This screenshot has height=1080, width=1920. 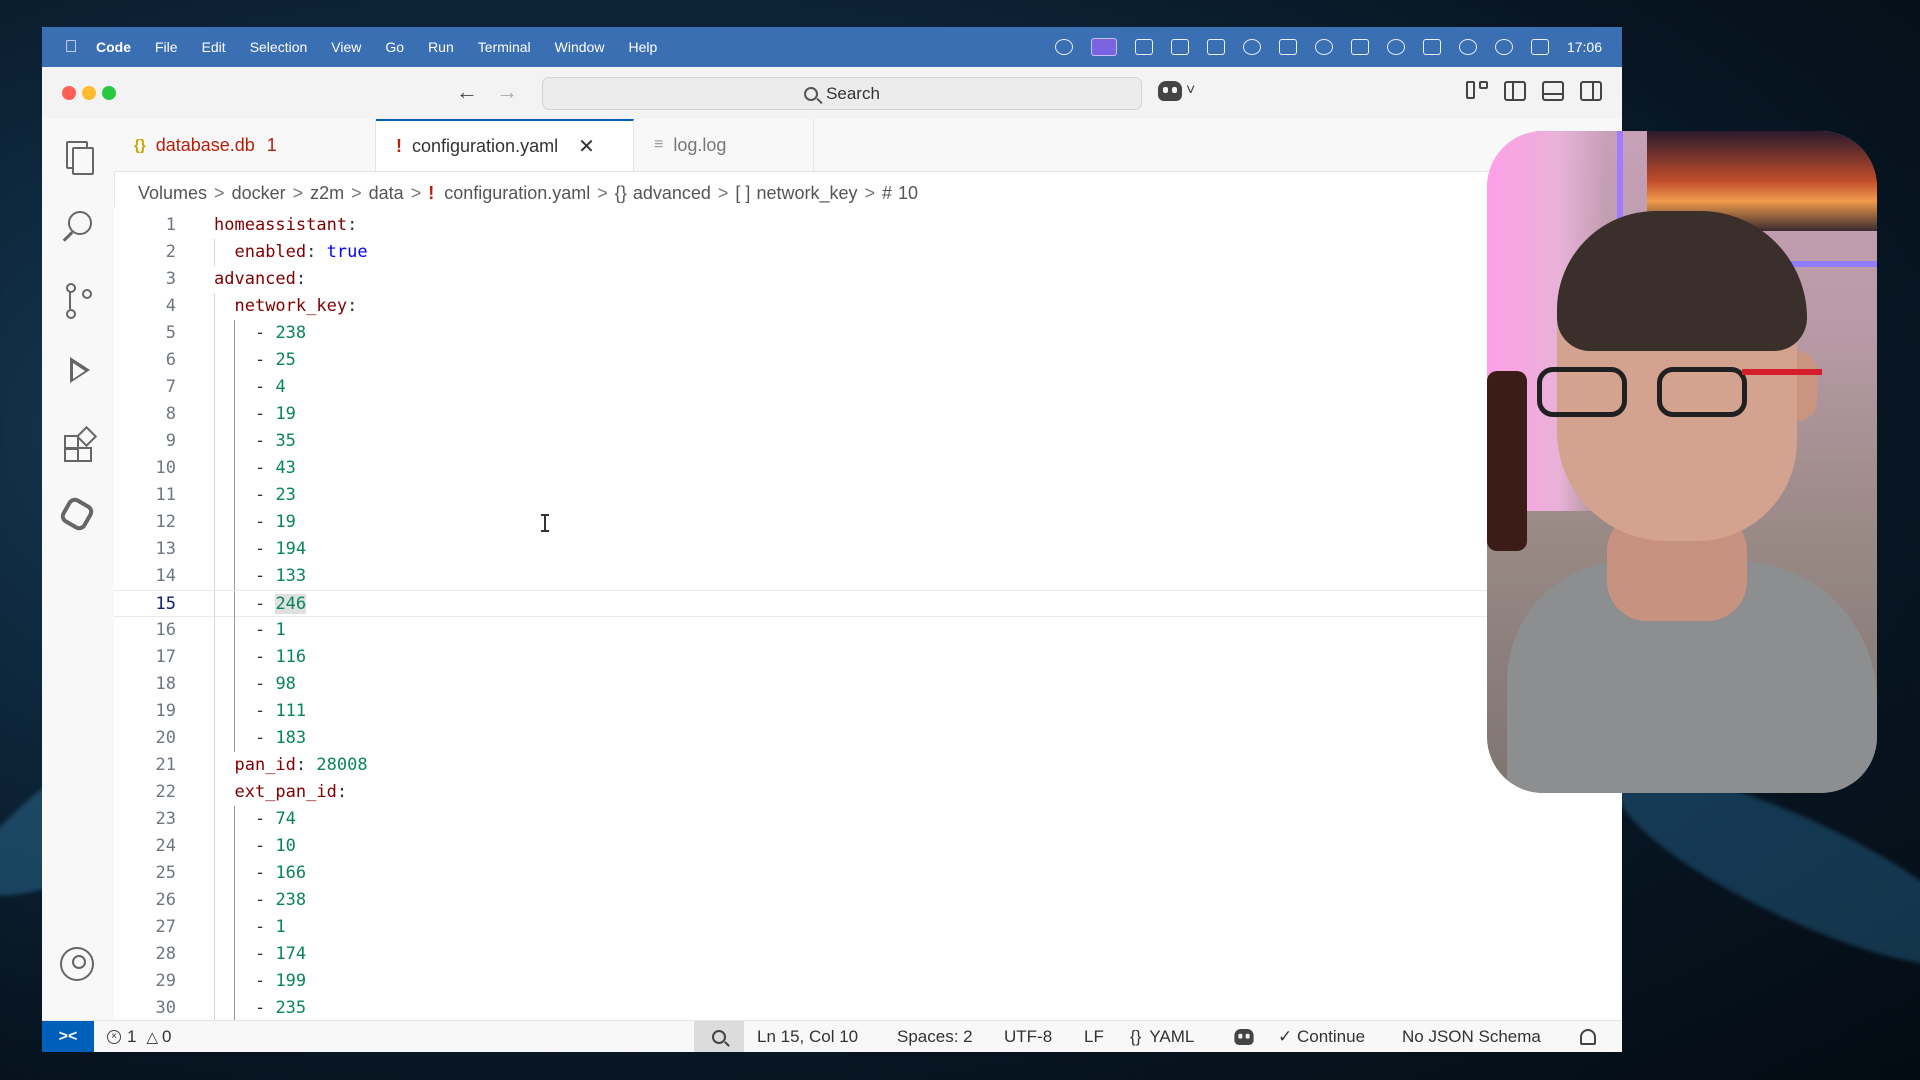 What do you see at coordinates (139, 1036) in the screenshot?
I see `problems-indicator: × 1 △ 0` at bounding box center [139, 1036].